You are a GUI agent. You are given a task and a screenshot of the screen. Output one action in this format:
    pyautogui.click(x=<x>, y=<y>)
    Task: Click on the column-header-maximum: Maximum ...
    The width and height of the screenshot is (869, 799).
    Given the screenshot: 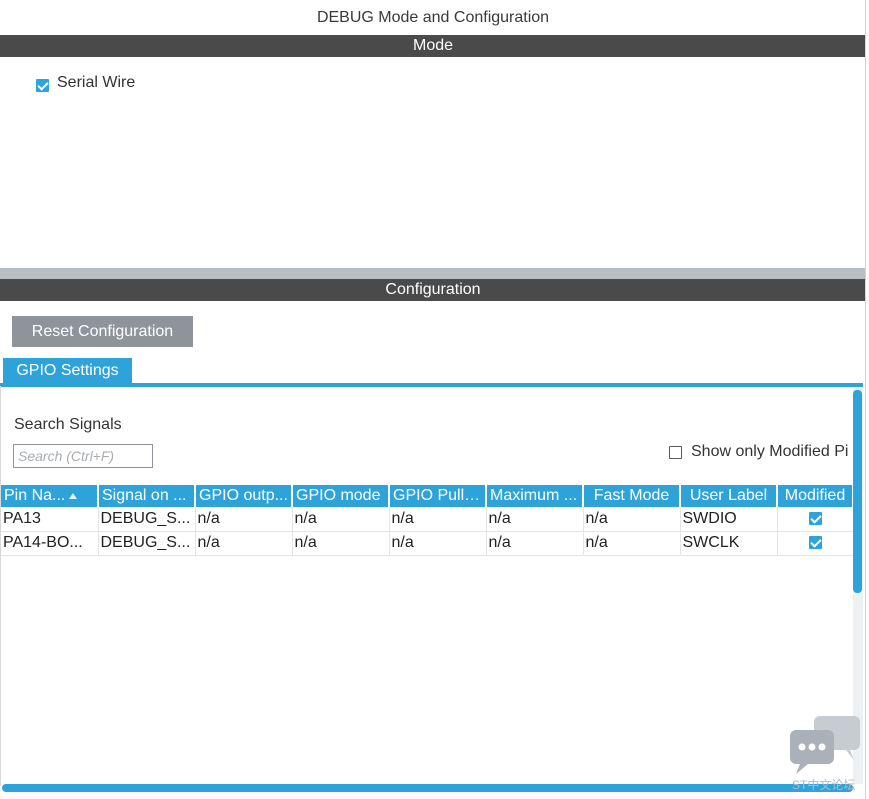 What is the action you would take?
    pyautogui.click(x=535, y=496)
    